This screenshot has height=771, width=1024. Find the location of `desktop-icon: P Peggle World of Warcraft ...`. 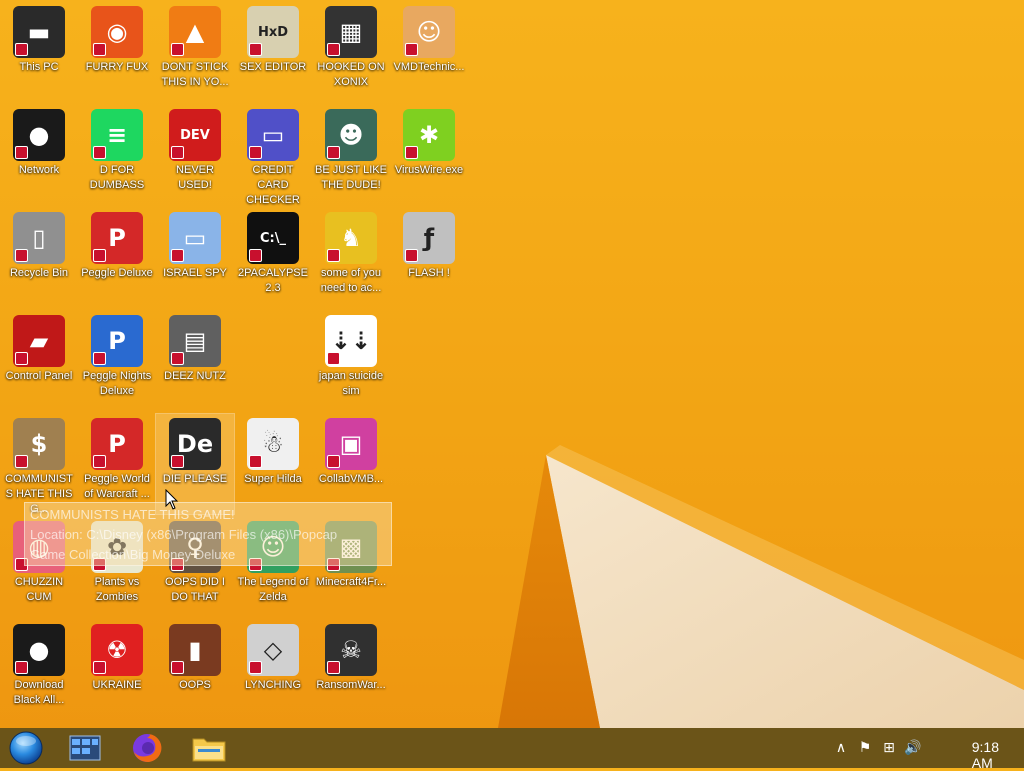

desktop-icon: P Peggle World of Warcraft ... is located at coordinates (117, 464).